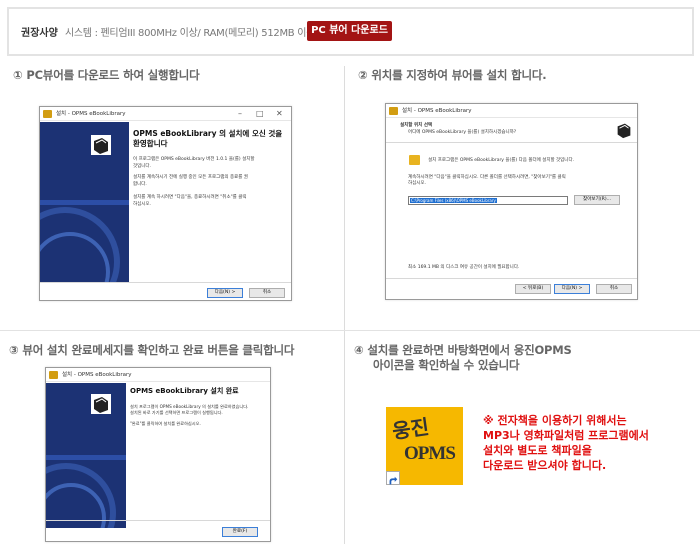 This screenshot has height=550, width=700. I want to click on opms-icon-text-top: 웅진, so click(410, 430).